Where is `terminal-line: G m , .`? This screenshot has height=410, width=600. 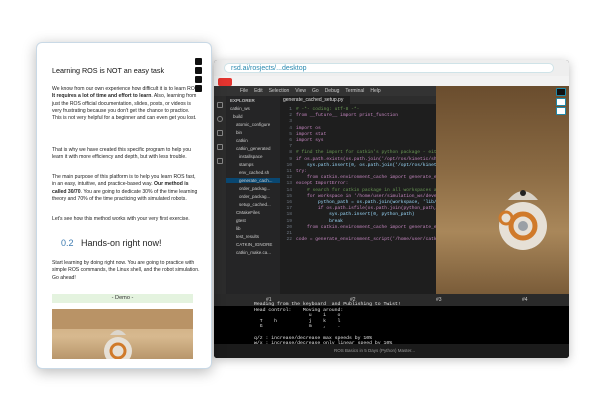
terminal-line: G m , . is located at coordinates (297, 327).